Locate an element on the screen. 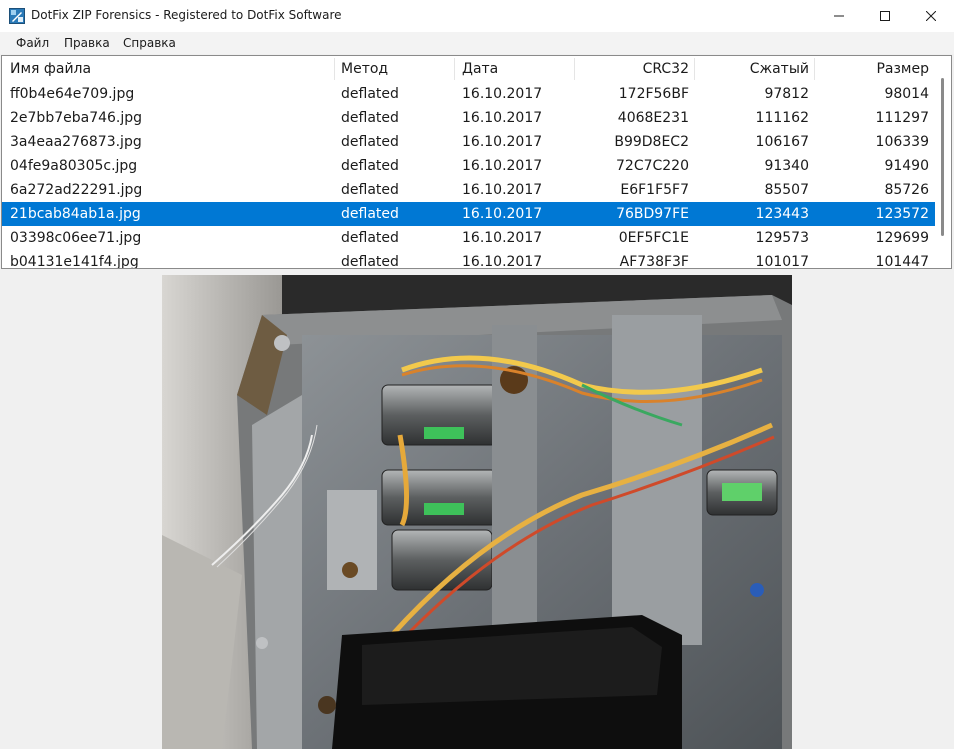 Image resolution: width=954 pixels, height=749 pixels. column-header-compressed: Сжатый is located at coordinates (752, 69).